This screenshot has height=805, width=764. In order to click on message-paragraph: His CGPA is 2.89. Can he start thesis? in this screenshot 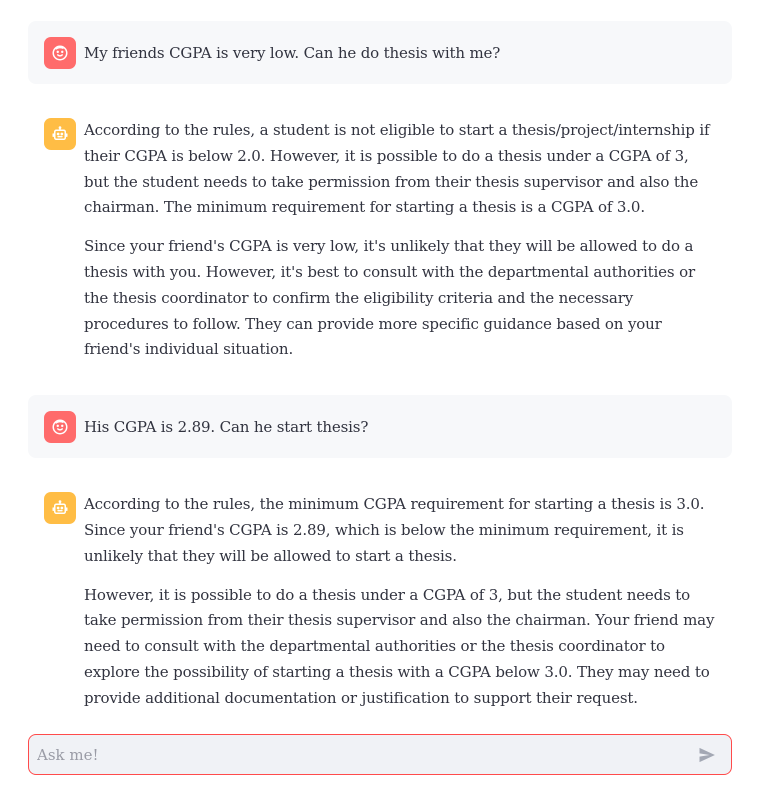, I will do `click(226, 426)`.